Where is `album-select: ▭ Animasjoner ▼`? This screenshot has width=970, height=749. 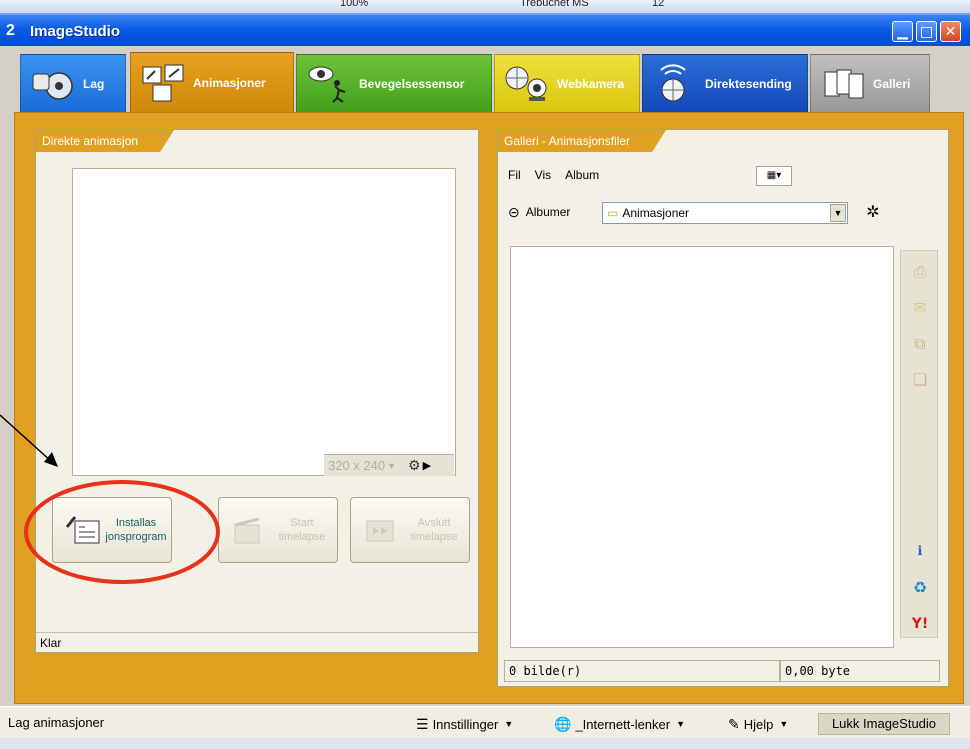 album-select: ▭ Animasjoner ▼ is located at coordinates (725, 213).